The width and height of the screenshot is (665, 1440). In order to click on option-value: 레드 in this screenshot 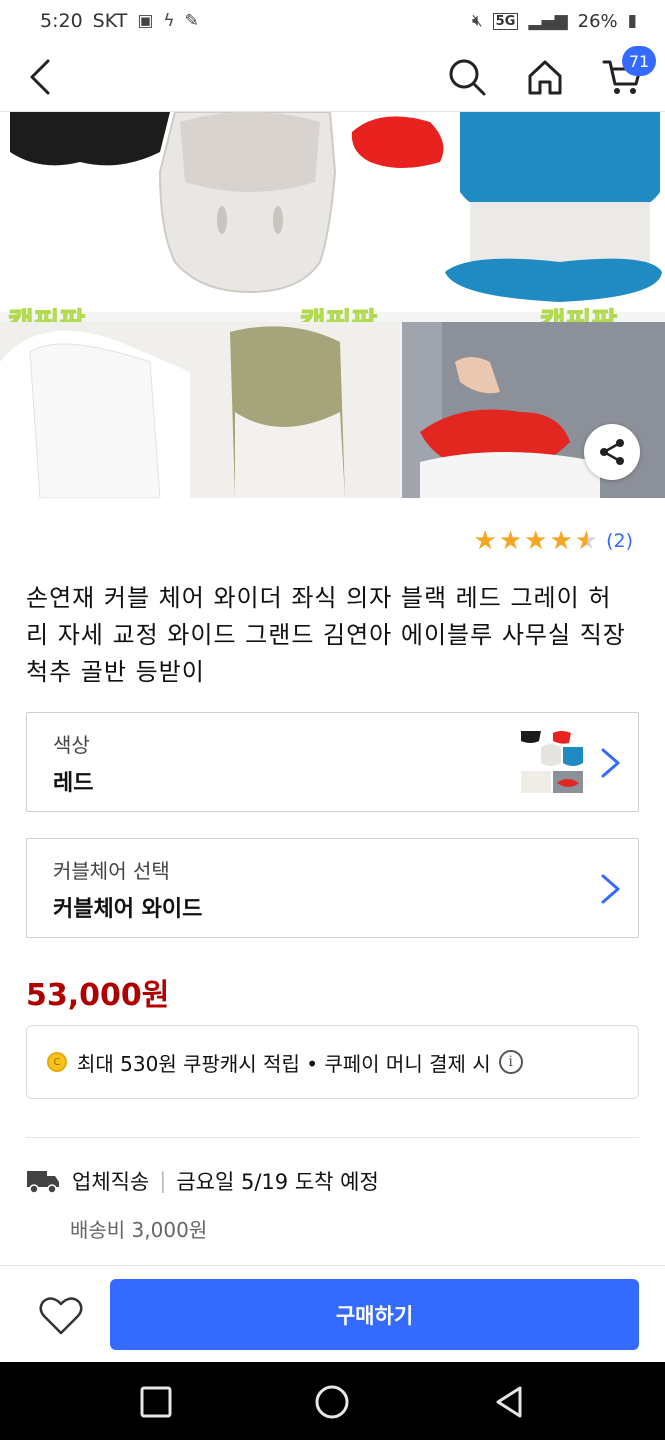, I will do `click(73, 783)`.